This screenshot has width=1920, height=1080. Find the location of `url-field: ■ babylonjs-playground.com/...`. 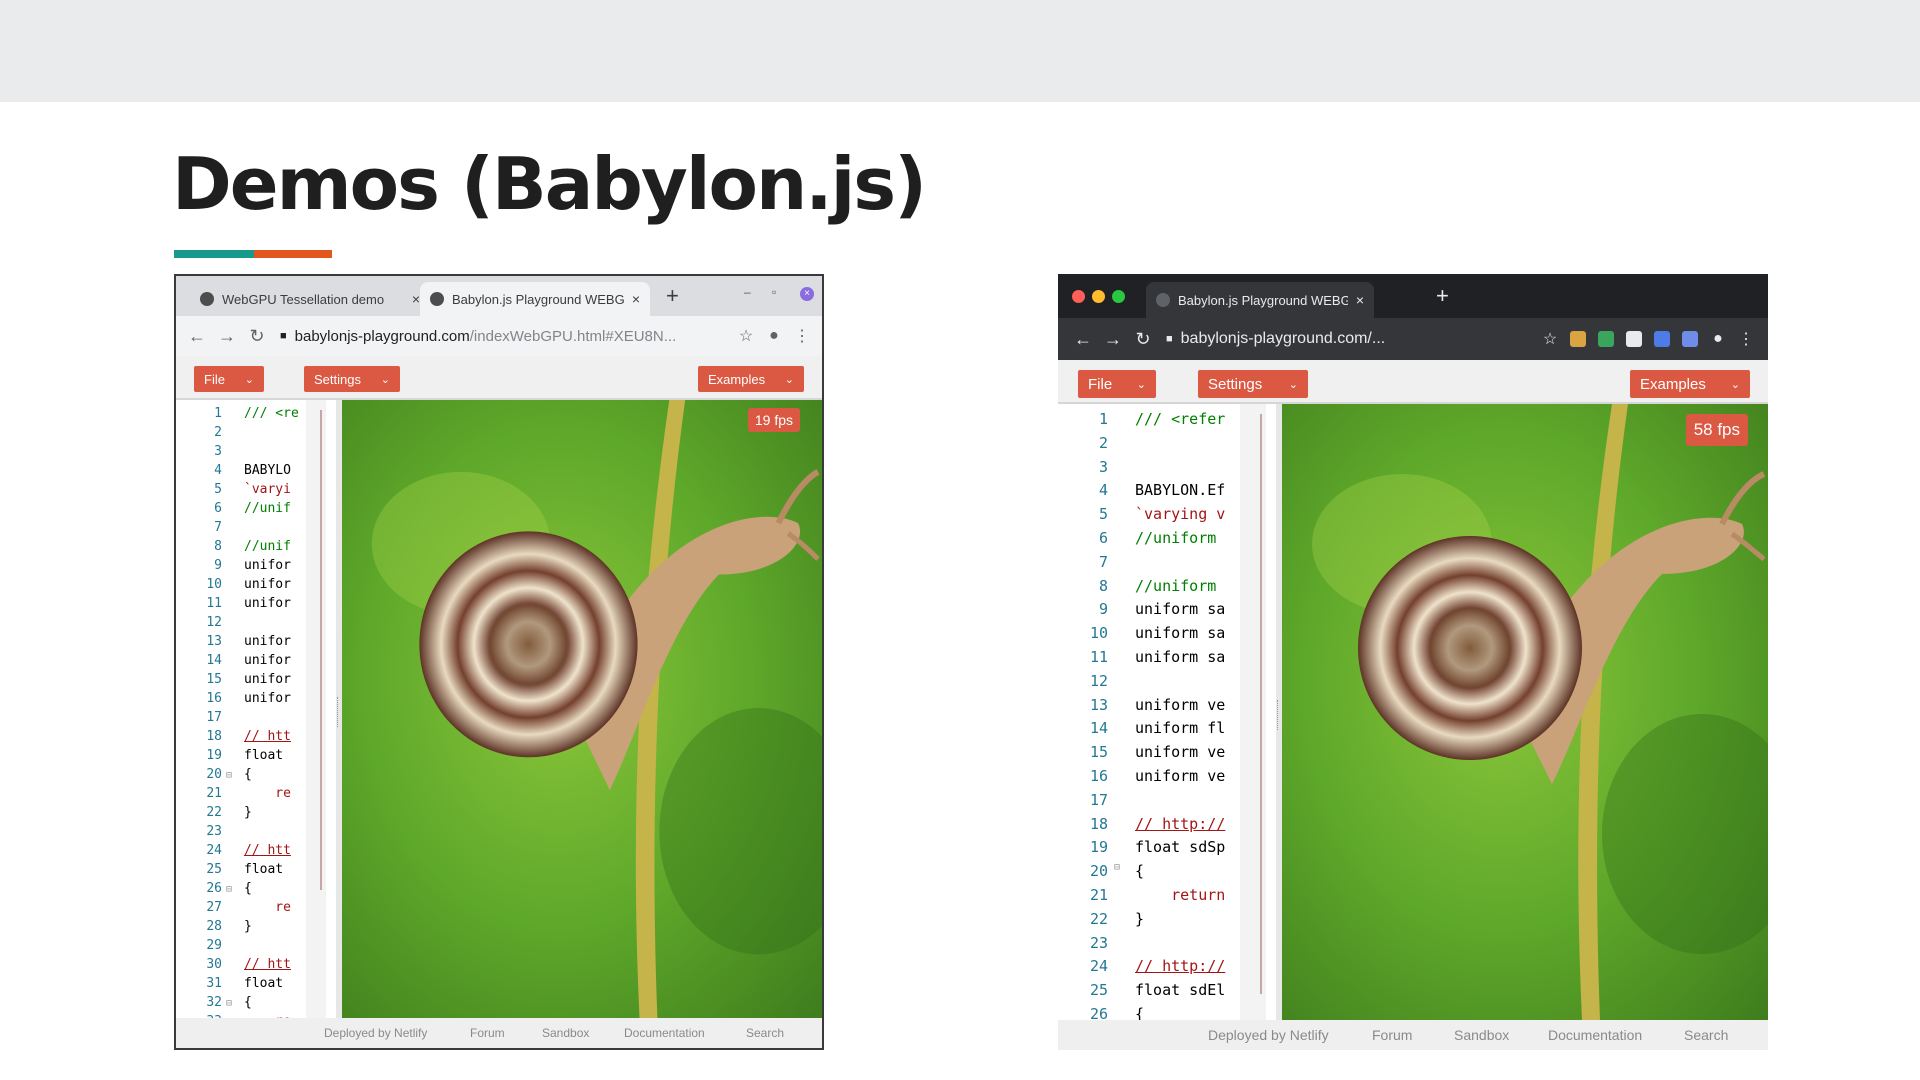

url-field: ■ babylonjs-playground.com/... is located at coordinates (1351, 339).